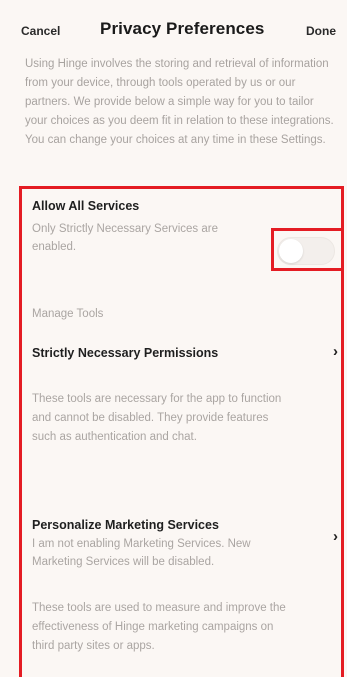  What do you see at coordinates (321, 31) in the screenshot?
I see `done-button: Done` at bounding box center [321, 31].